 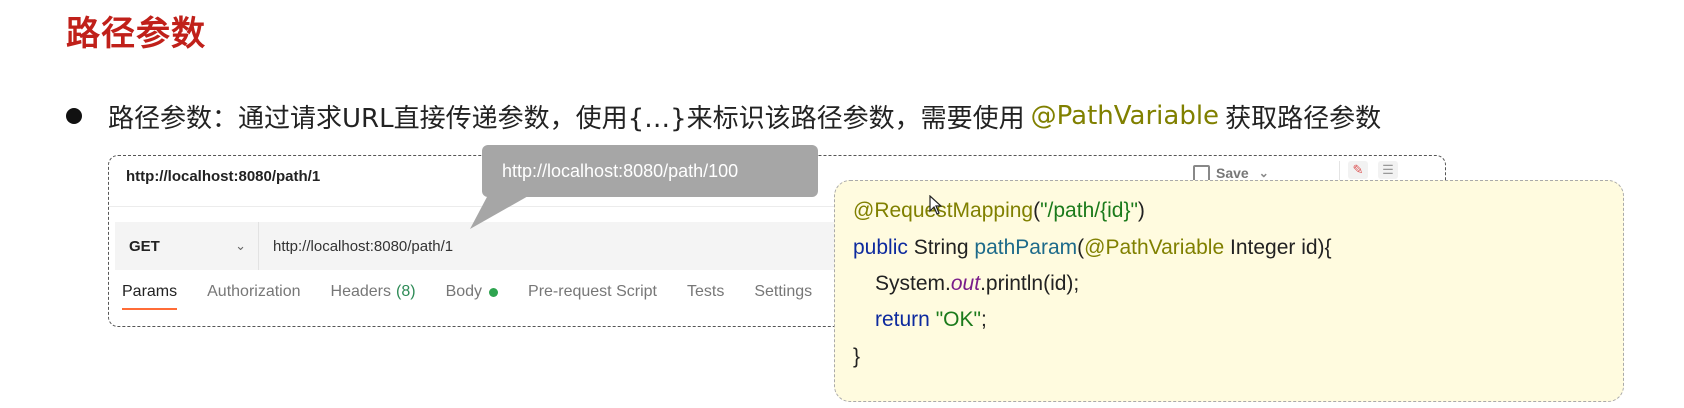 I want to click on method-select: GET ⌄, so click(x=187, y=246).